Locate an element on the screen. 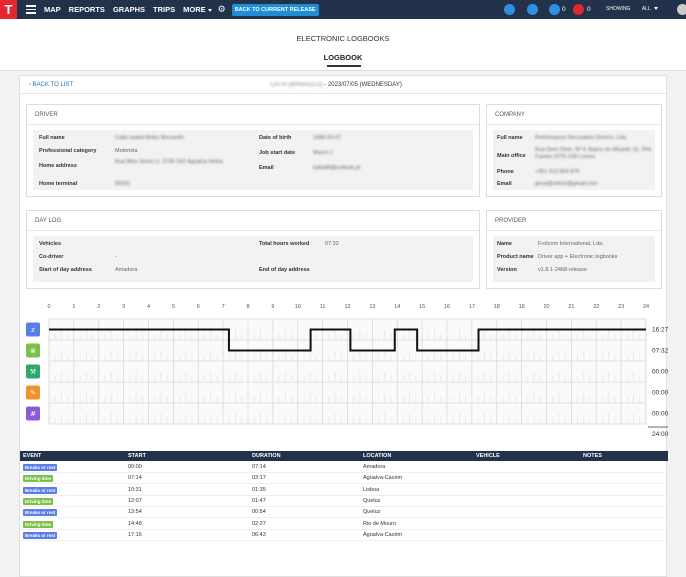  messages-count: 0 is located at coordinates (564, 9).